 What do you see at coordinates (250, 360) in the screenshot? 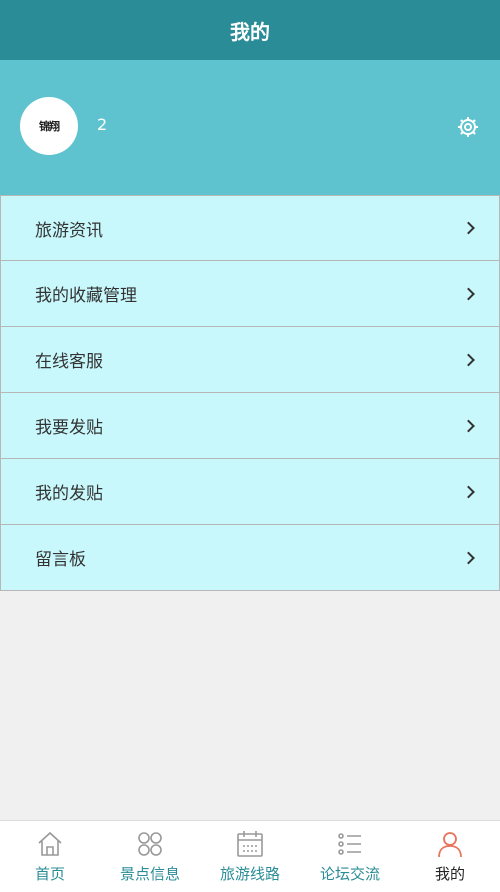
I see `menu-item-online-service: 在线客服` at bounding box center [250, 360].